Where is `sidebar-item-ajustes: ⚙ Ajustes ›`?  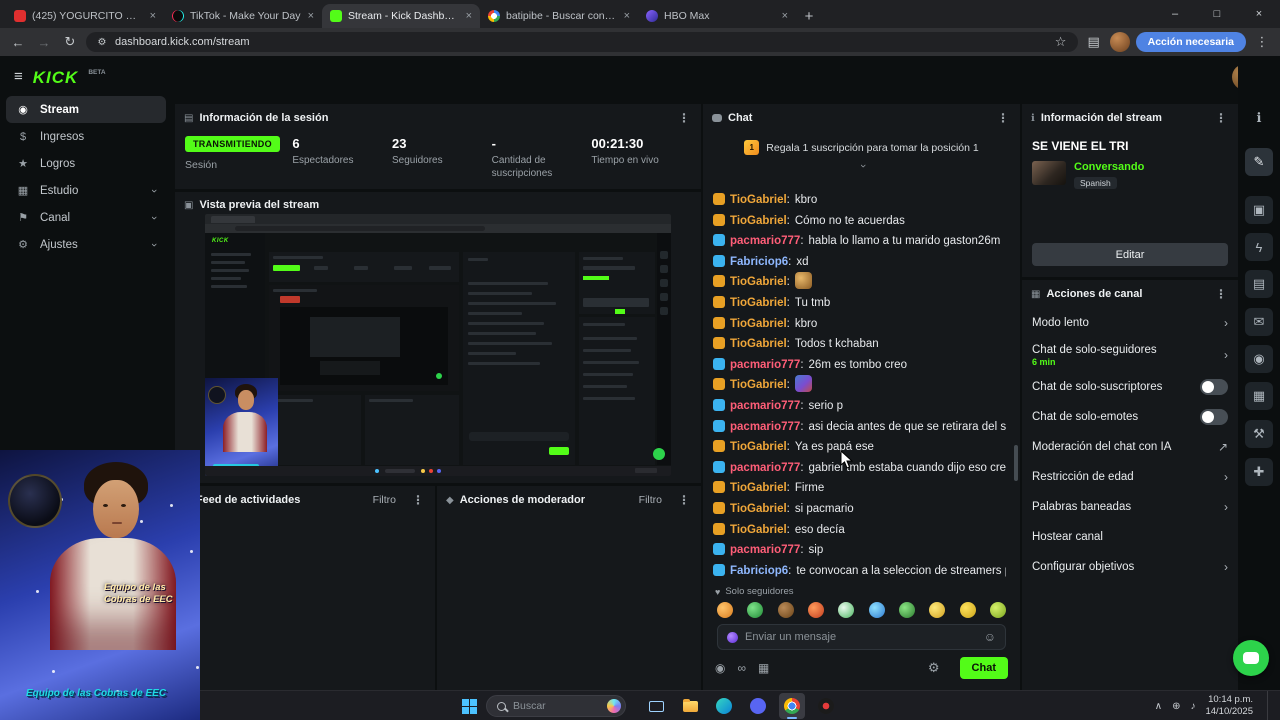
sidebar-item-ajustes: ⚙ Ajustes › is located at coordinates (86, 244).